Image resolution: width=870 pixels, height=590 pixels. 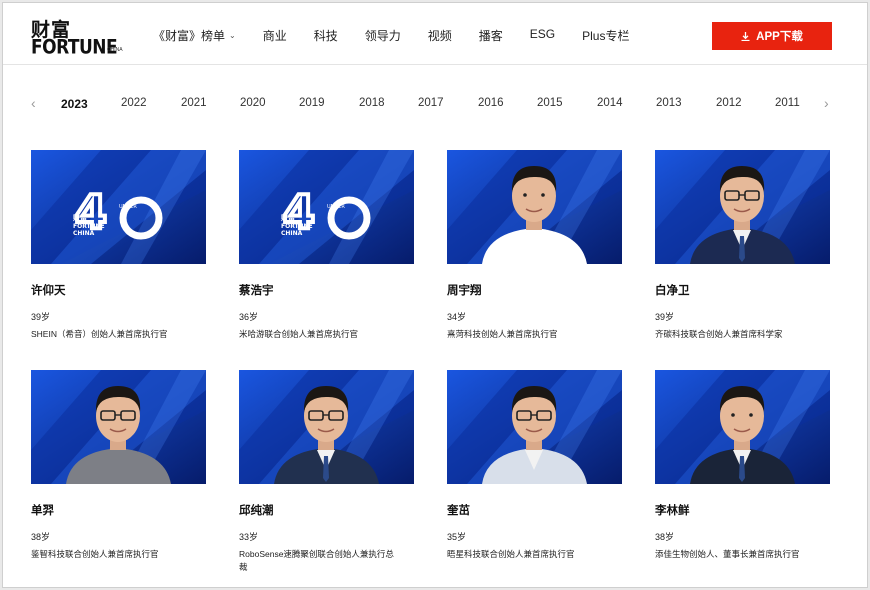 I want to click on nav-item-lists: 《财富》榜单 ⌄, so click(x=194, y=35).